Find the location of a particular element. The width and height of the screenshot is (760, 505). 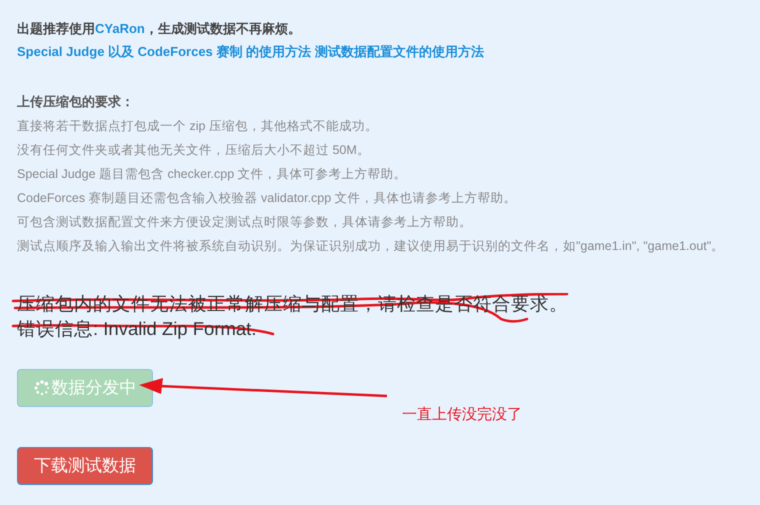

annotation-text: 一直上传没完没了 is located at coordinates (462, 415).